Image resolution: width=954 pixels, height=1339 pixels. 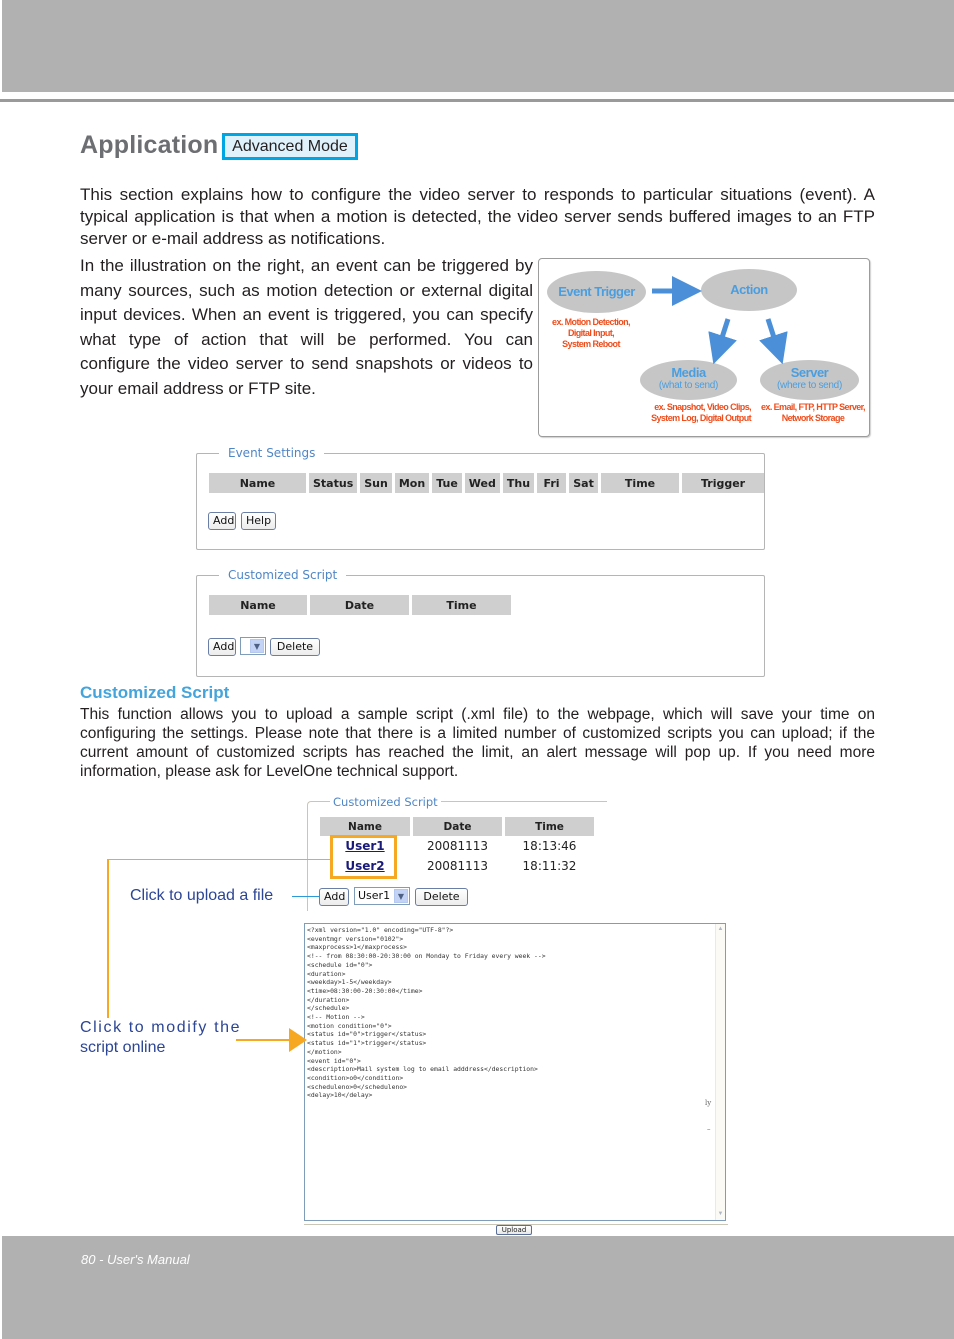 I want to click on stray-mark: –, so click(x=709, y=1129).